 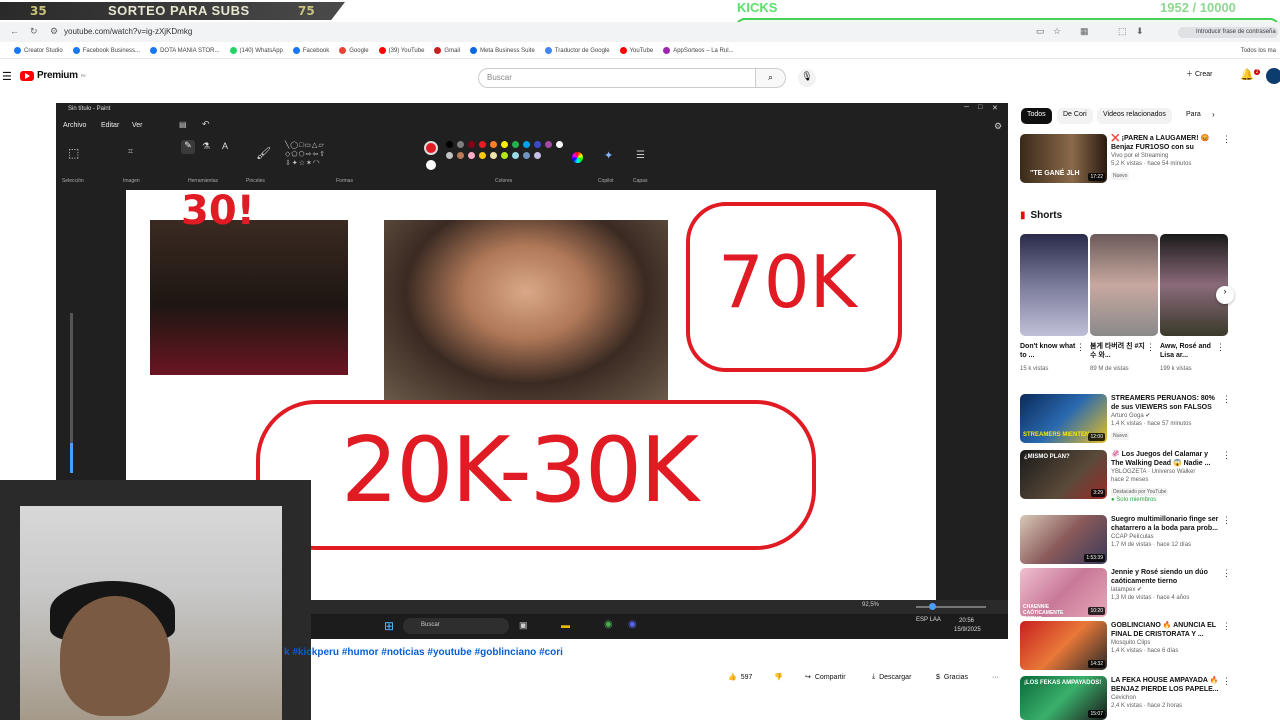 I want to click on table-row: ¡LOS FEKAS AMPAYADOS! 15:07, so click(x=1063, y=698).